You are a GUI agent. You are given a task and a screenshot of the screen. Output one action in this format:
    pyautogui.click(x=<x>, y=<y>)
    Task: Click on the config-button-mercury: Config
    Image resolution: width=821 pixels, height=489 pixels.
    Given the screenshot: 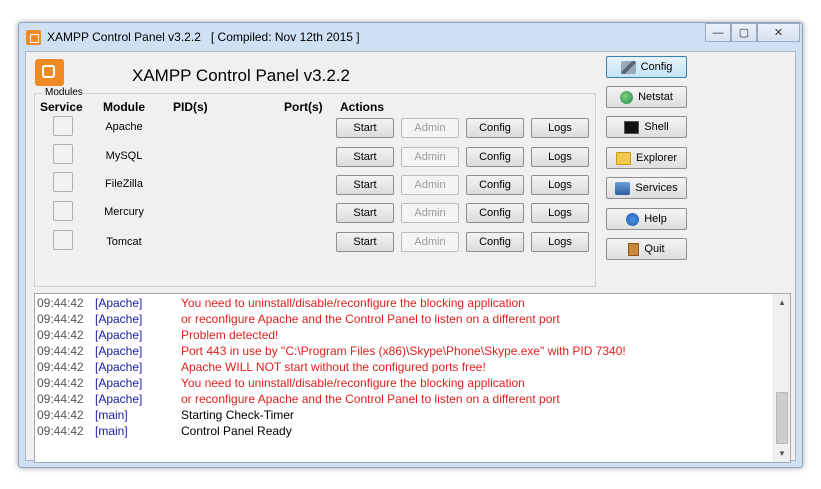 What is the action you would take?
    pyautogui.click(x=495, y=213)
    